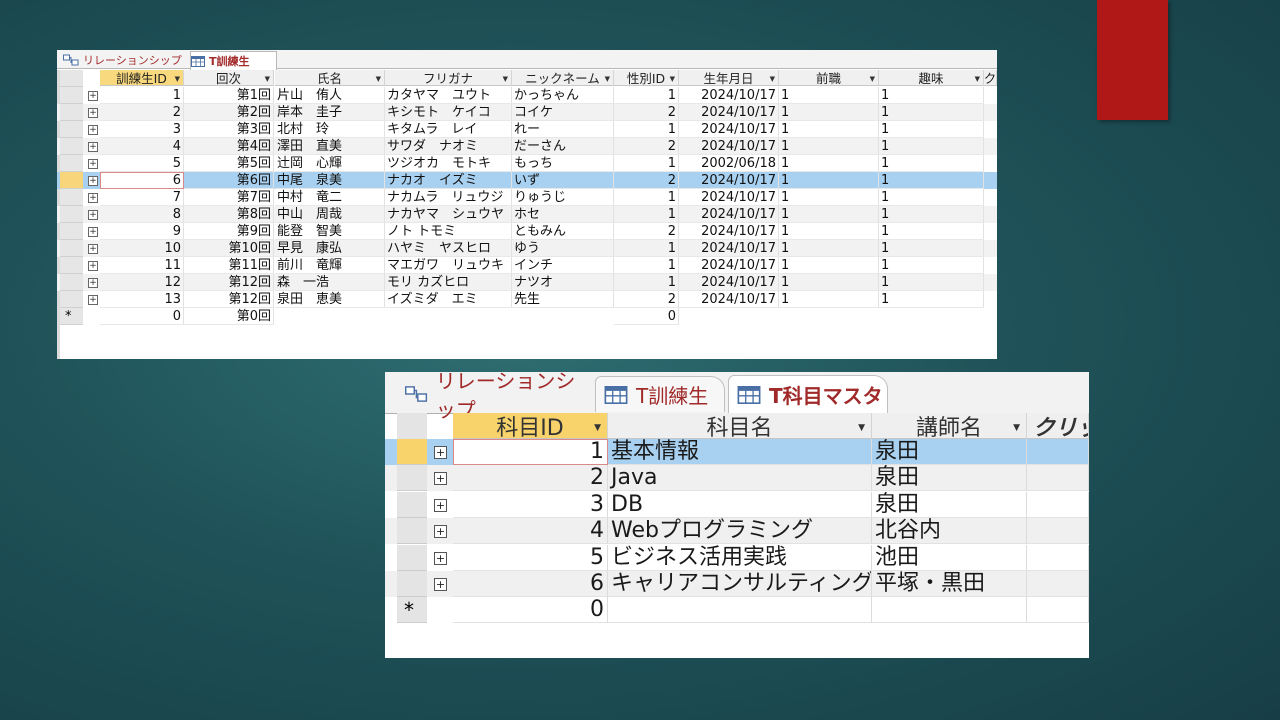 The width and height of the screenshot is (1280, 720). Describe the element at coordinates (448, 95) in the screenshot. I see `table-cell: カタヤマ ユウト` at that location.